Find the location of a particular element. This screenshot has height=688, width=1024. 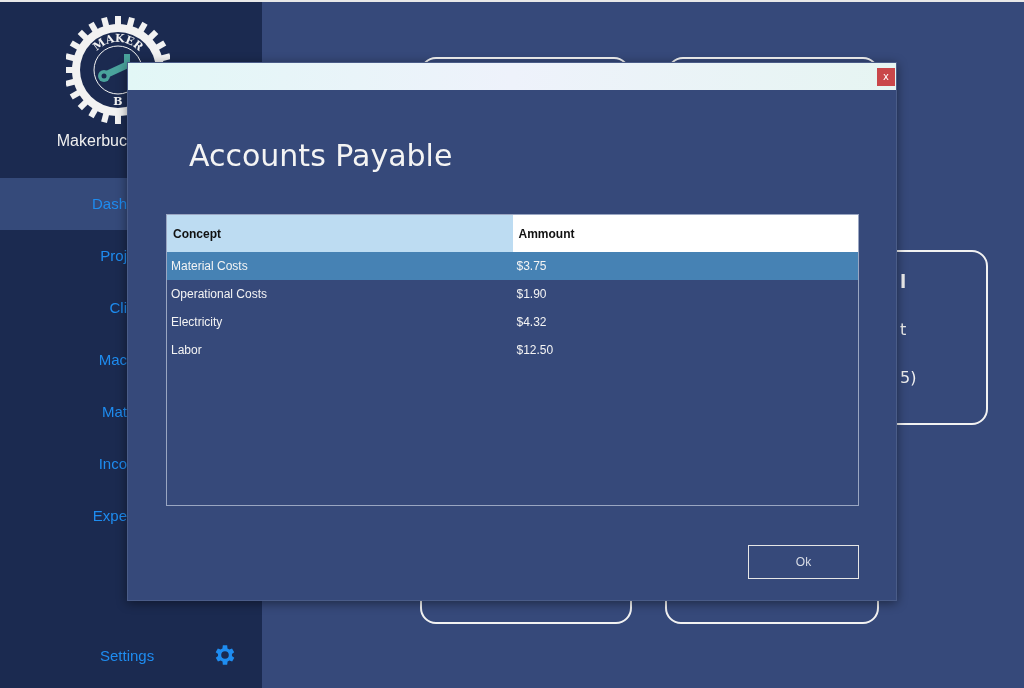

table-cell-text: $12.50 is located at coordinates (535, 350).